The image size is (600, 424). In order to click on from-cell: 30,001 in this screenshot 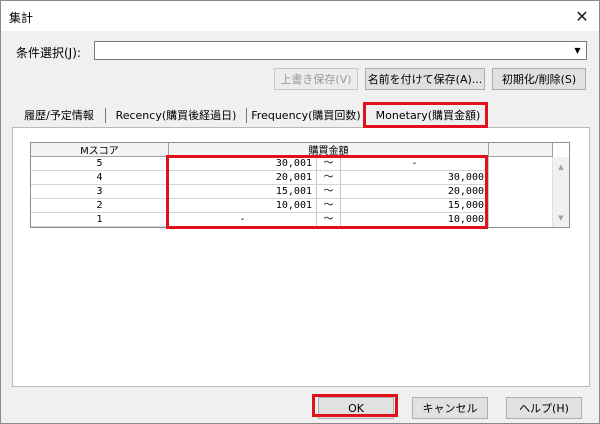, I will do `click(243, 164)`.